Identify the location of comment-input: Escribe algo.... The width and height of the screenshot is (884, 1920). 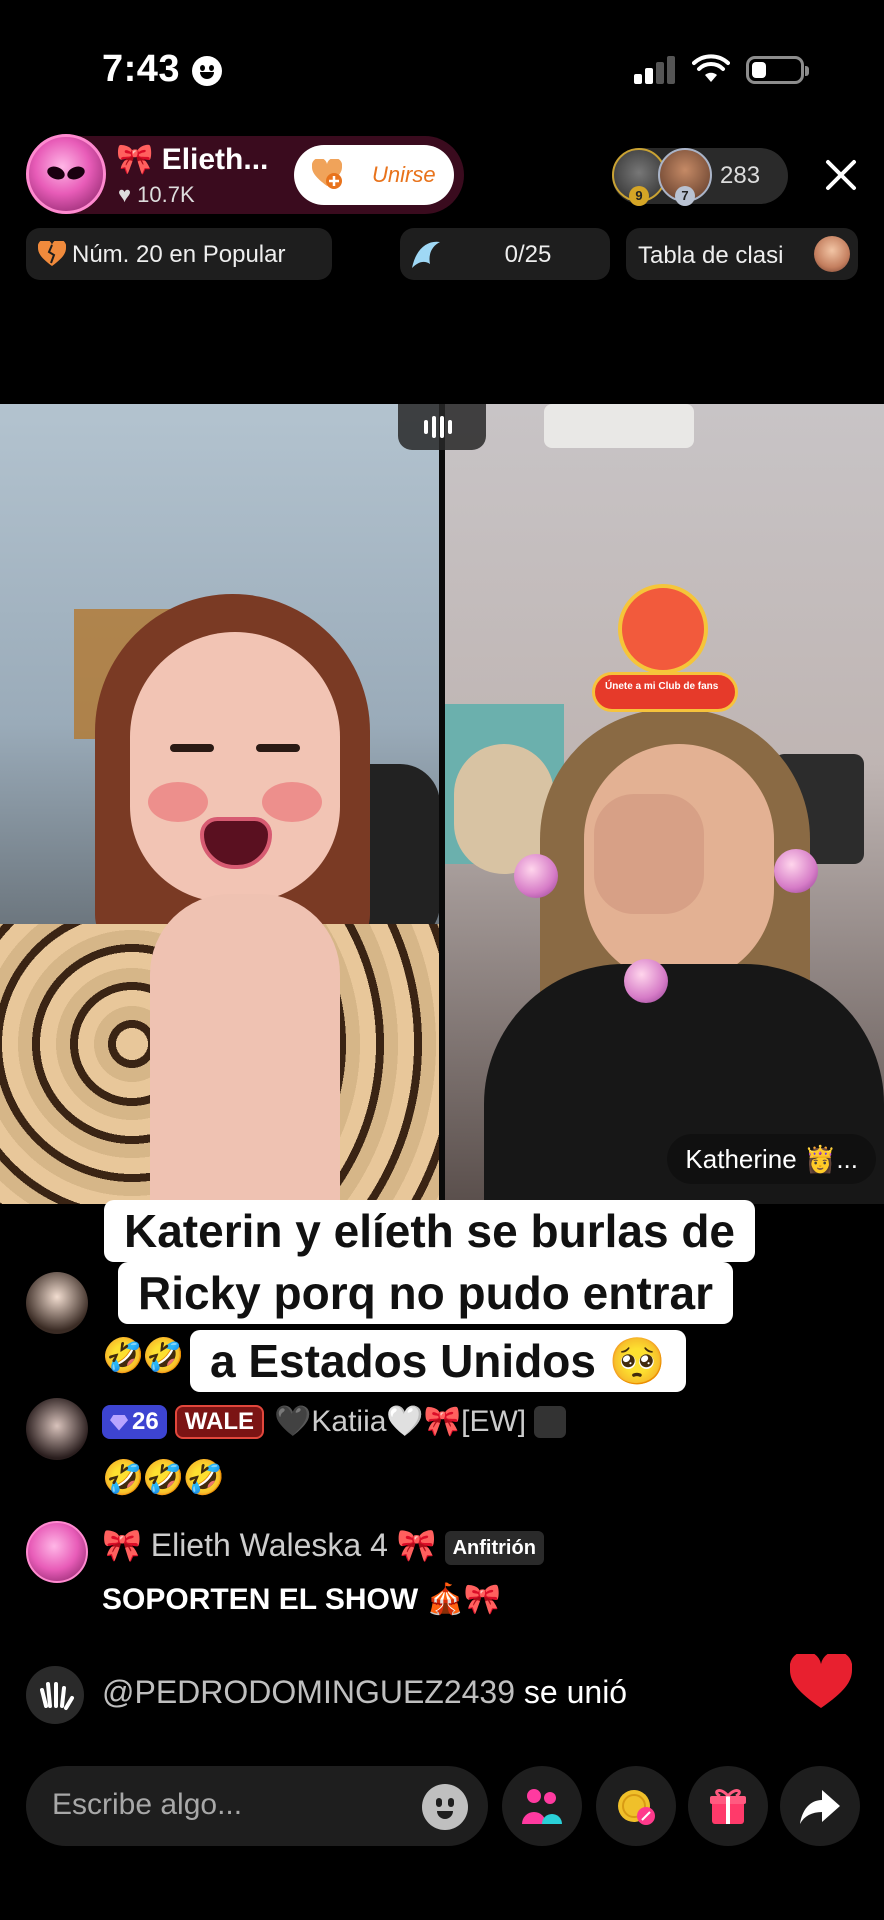
(257, 1806).